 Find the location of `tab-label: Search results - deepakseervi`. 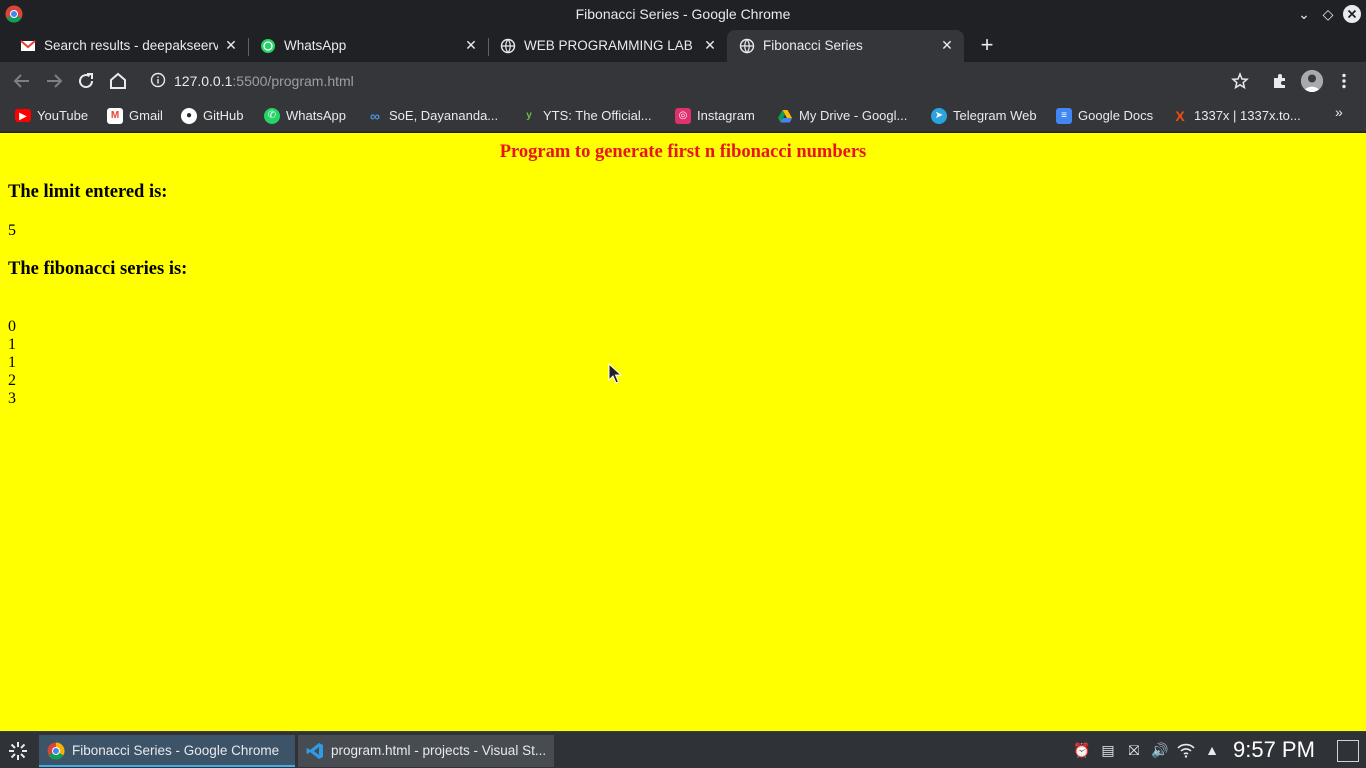

tab-label: Search results - deepakseervi is located at coordinates (131, 45).